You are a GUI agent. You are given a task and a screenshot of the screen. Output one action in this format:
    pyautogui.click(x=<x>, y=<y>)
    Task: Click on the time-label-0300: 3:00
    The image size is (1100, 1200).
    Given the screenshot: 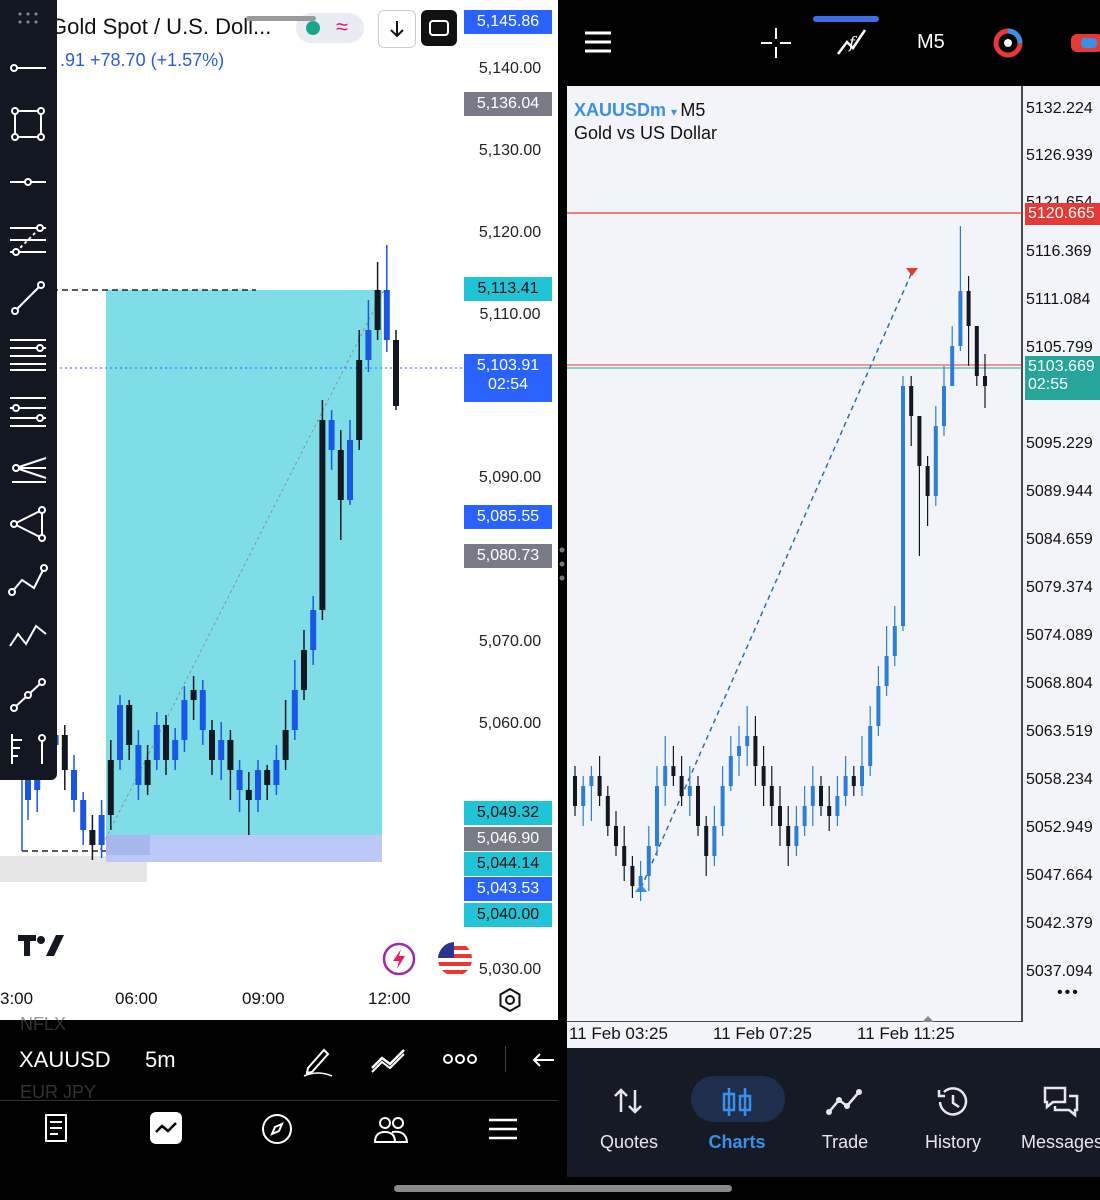 What is the action you would take?
    pyautogui.click(x=17, y=998)
    